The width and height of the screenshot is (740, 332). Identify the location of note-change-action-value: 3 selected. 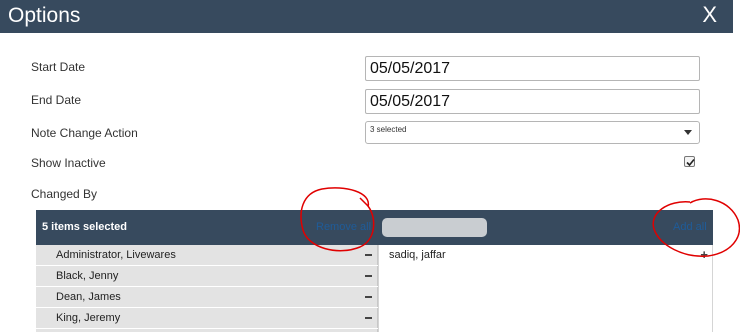
(388, 129).